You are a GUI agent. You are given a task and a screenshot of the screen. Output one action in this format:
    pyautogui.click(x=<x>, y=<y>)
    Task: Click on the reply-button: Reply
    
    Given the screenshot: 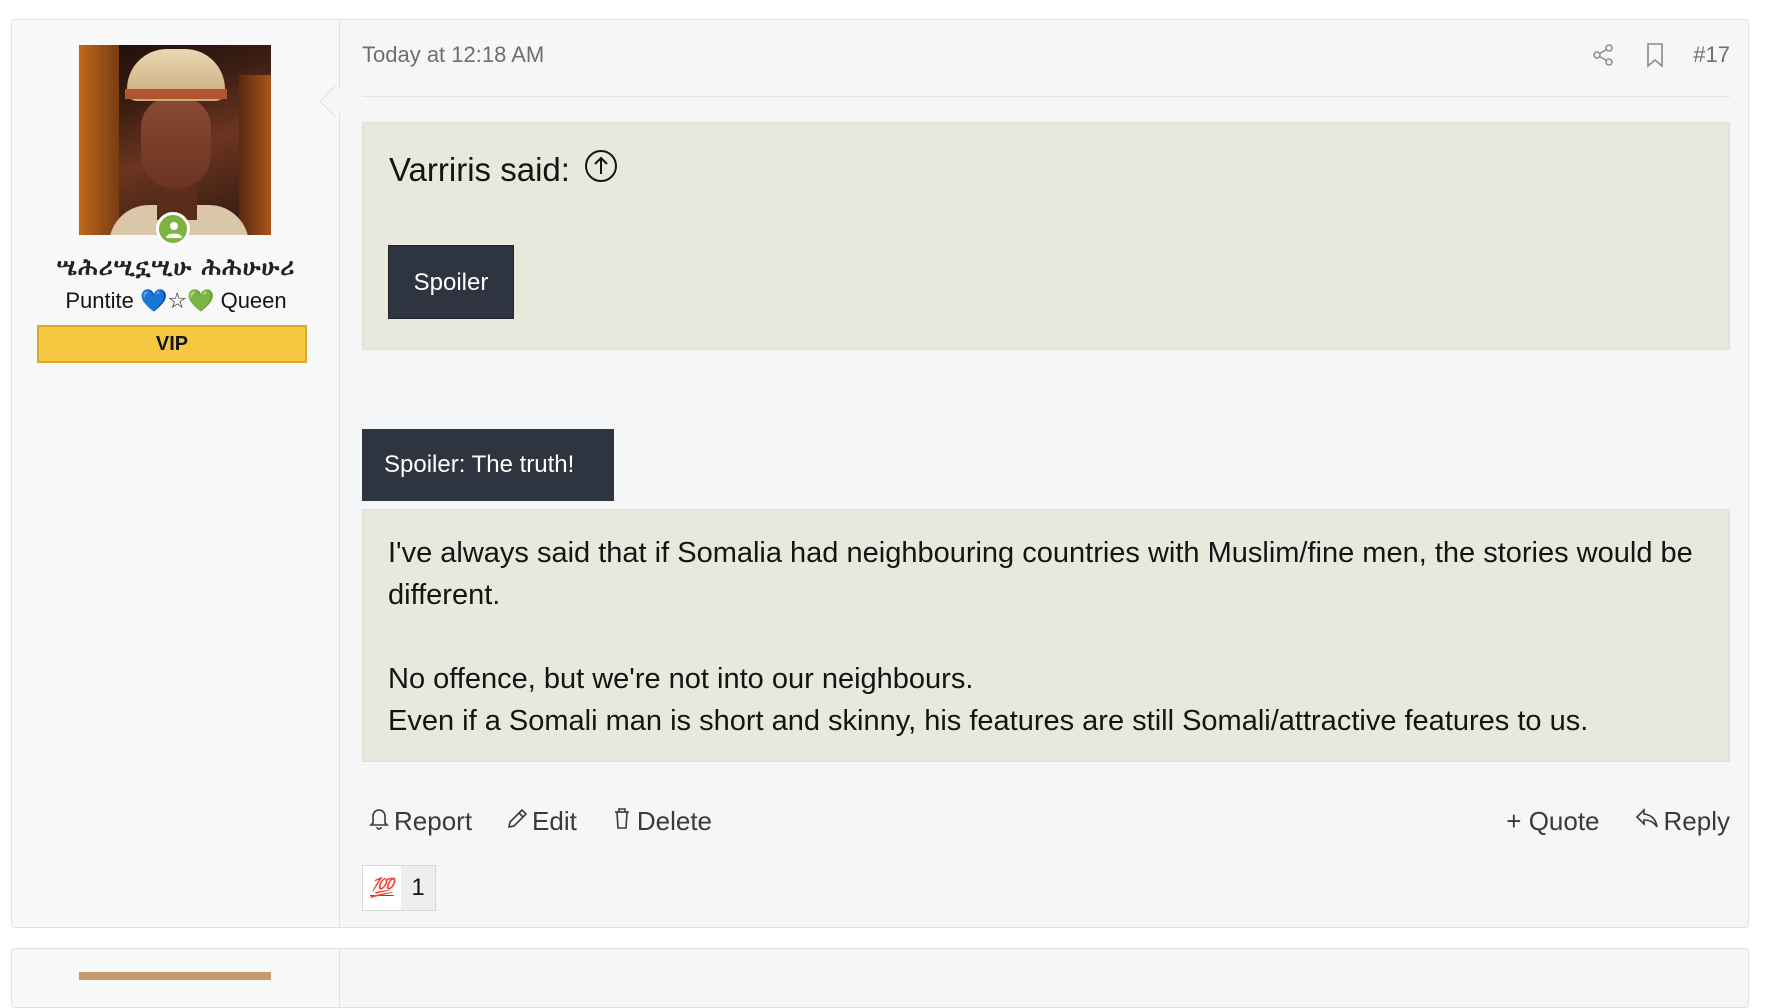 What is the action you would take?
    pyautogui.click(x=1682, y=821)
    